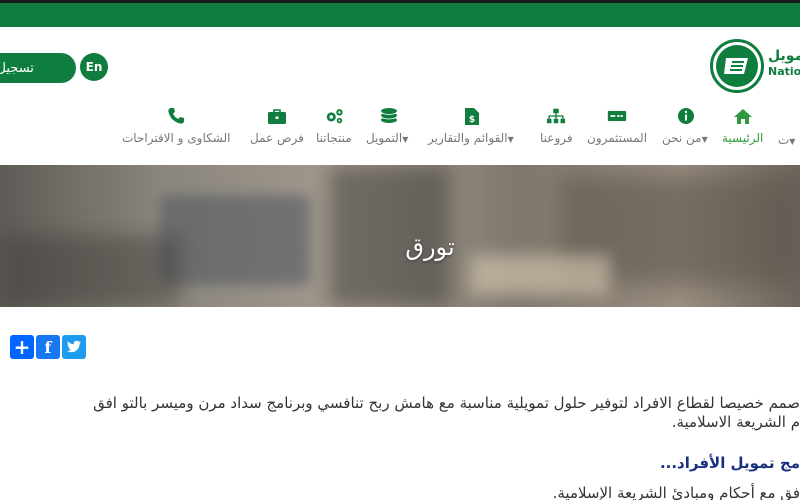 Image resolution: width=800 pixels, height=500 pixels. I want to click on facebook-icon: f, so click(48, 347).